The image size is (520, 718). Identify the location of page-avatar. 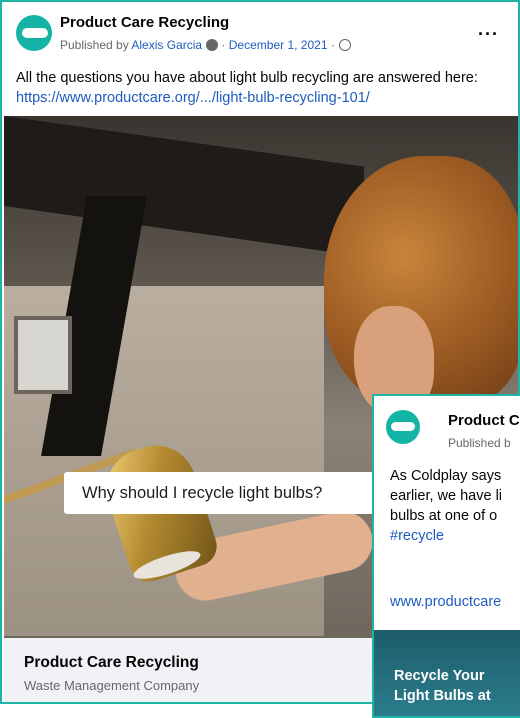
(34, 33).